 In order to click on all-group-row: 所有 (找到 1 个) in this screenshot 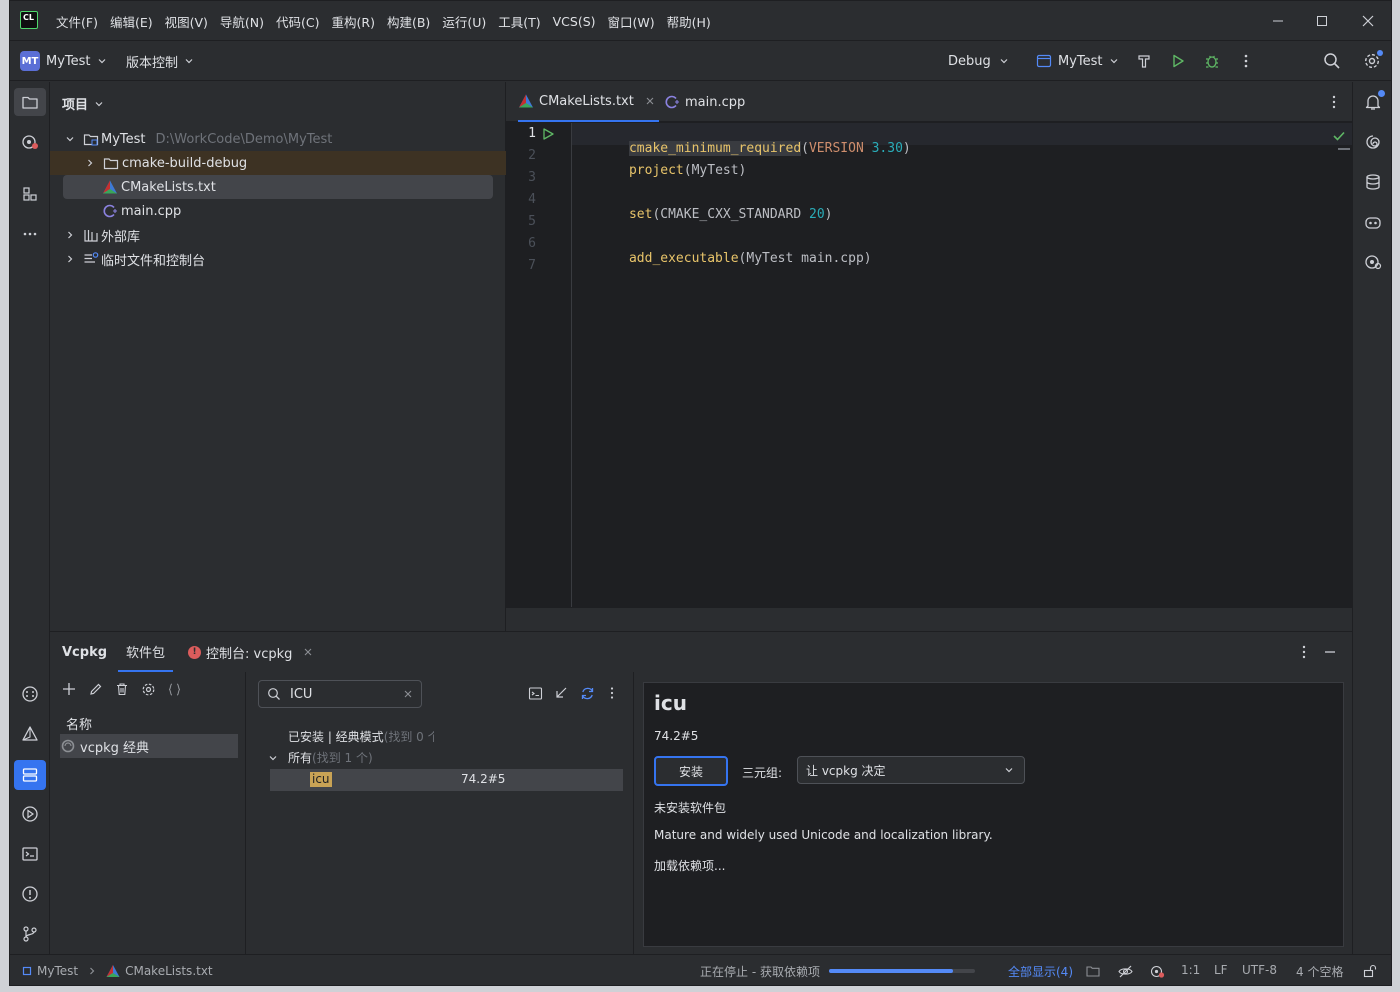, I will do `click(320, 757)`.